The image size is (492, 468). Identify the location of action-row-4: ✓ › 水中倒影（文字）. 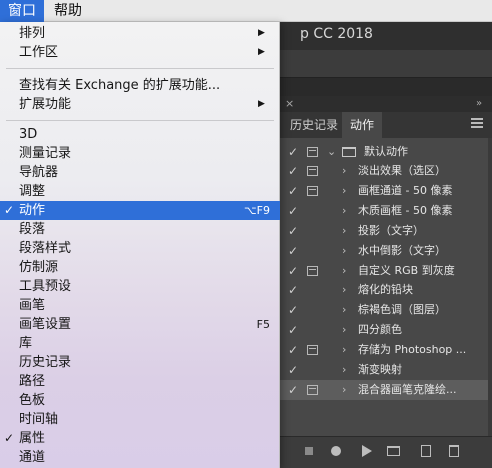
(384, 251).